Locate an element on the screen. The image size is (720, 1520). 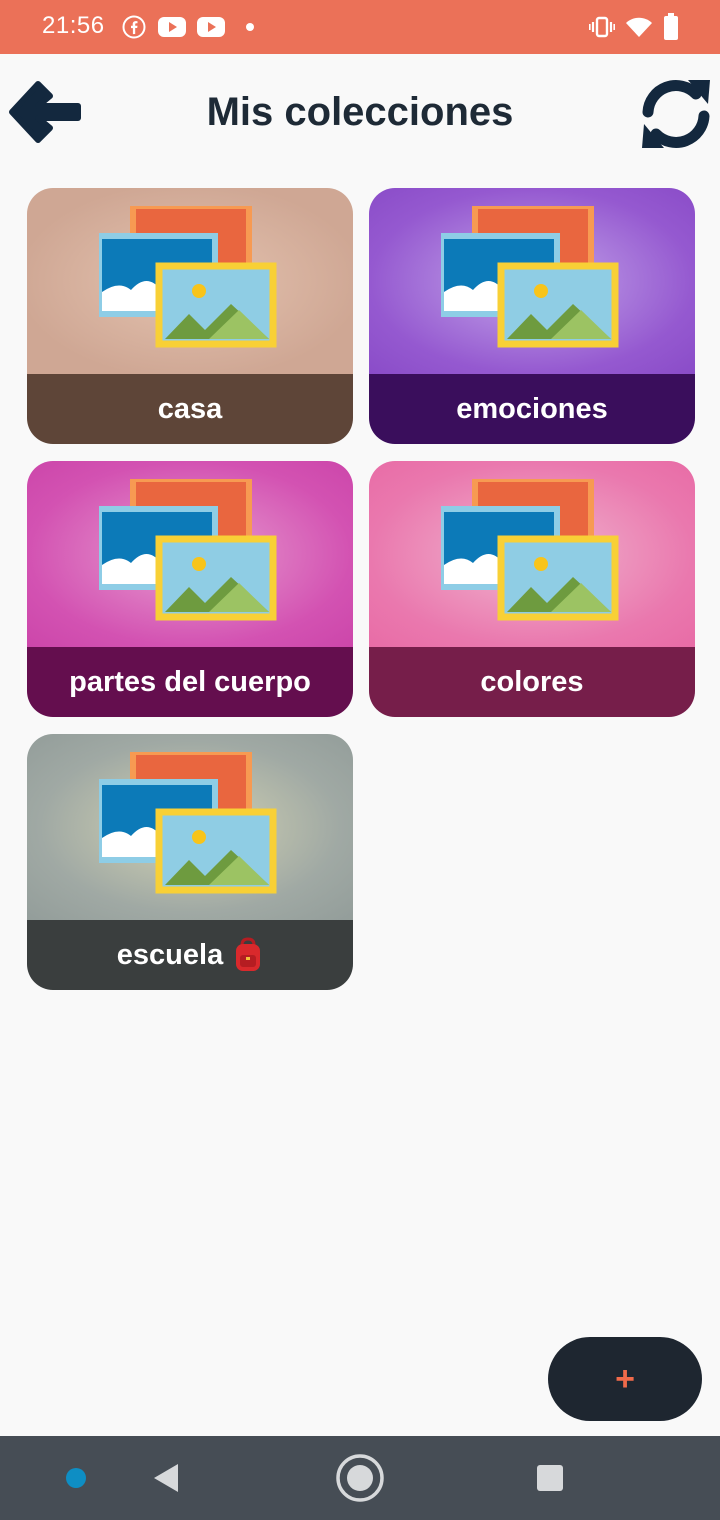
collection-label-bar: casa is located at coordinates (190, 409).